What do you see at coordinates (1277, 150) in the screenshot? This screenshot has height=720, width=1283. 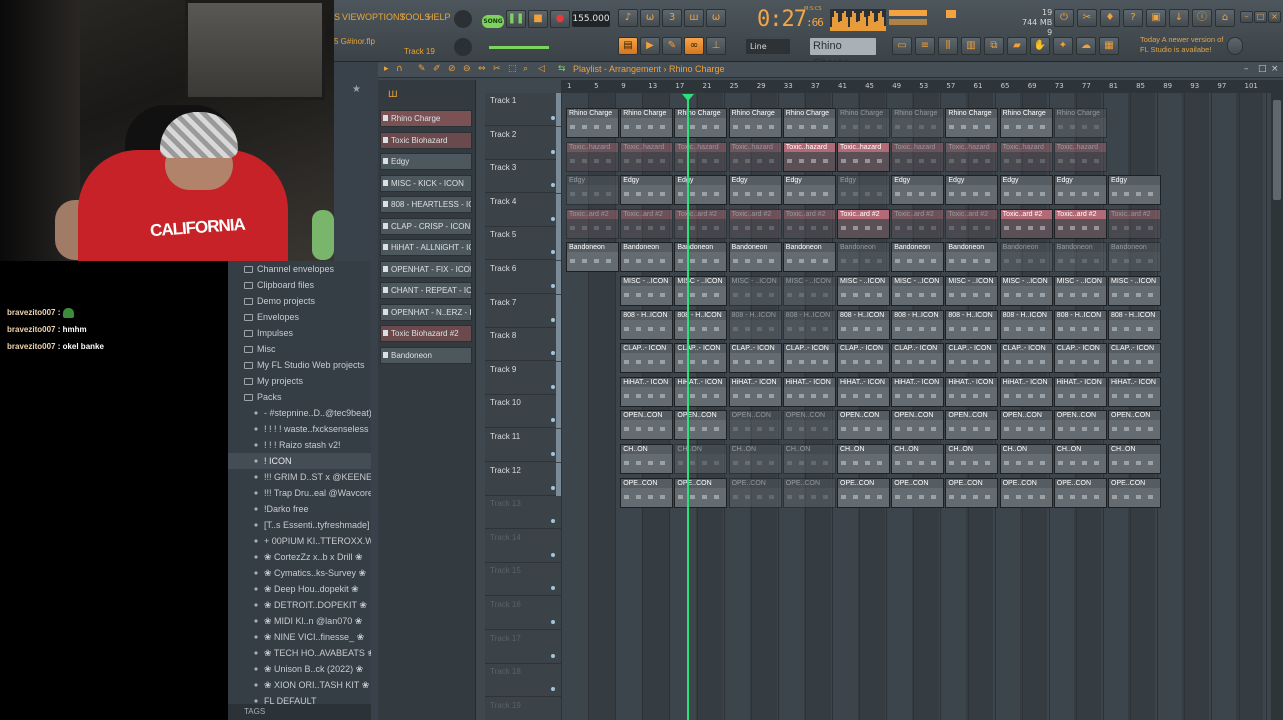 I see `scrollbar-thumb` at bounding box center [1277, 150].